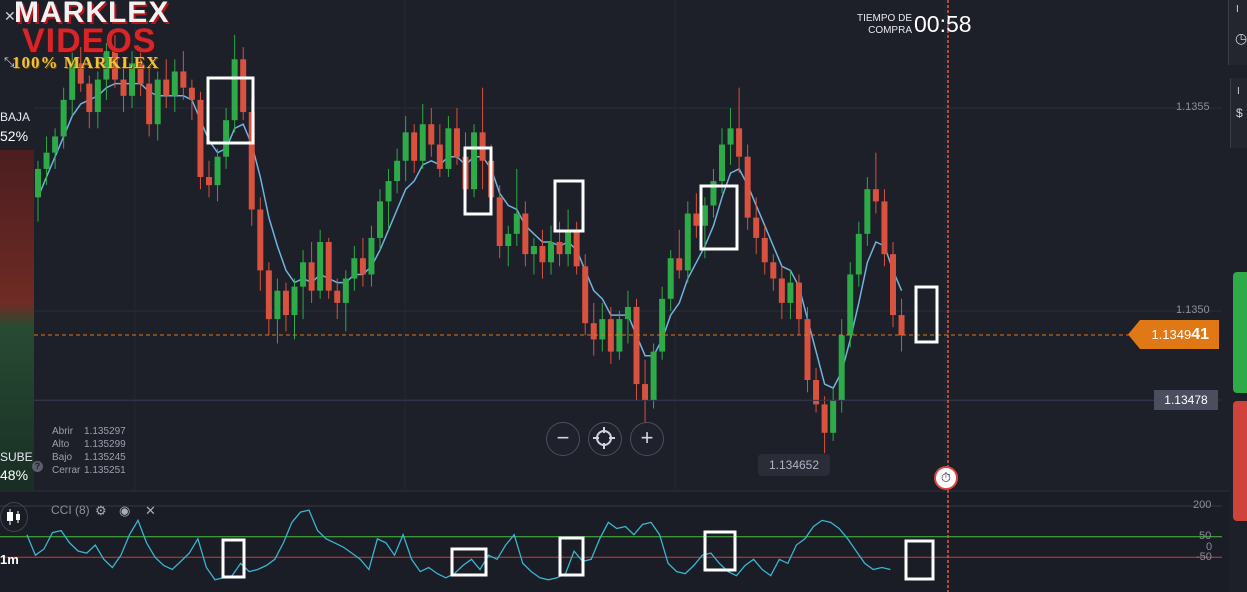 The height and width of the screenshot is (592, 1247). Describe the element at coordinates (881, 25) in the screenshot. I see `timer-label: TIEMPO DE COMPRA` at that location.